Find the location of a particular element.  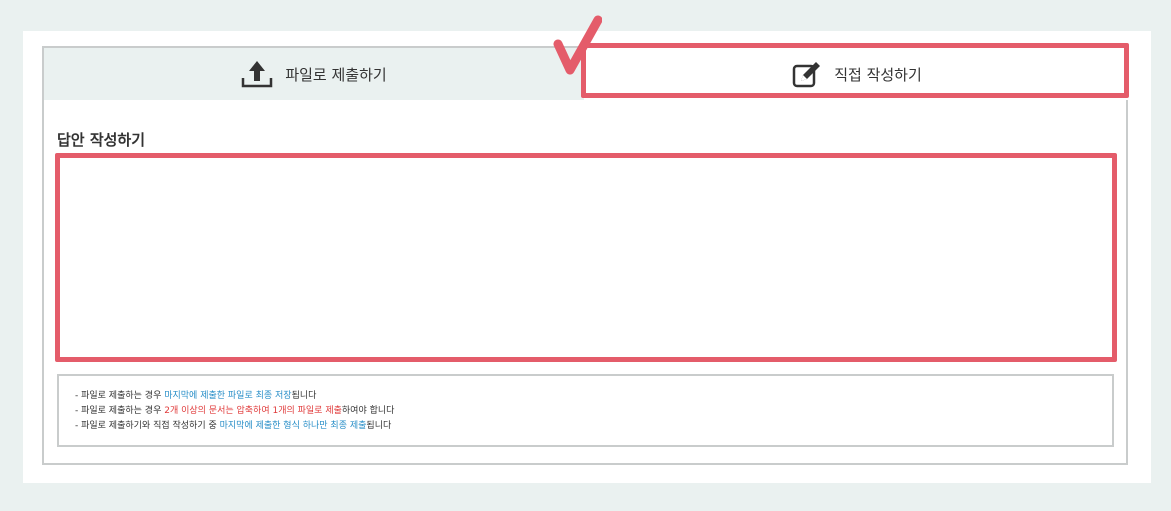

tab-file-label: 파일로 제출하기 is located at coordinates (336, 74).